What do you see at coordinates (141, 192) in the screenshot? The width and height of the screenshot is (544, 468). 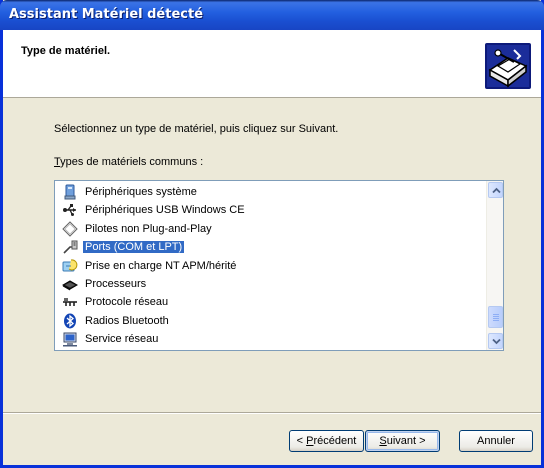 I see `list-item-label: Périphériques système` at bounding box center [141, 192].